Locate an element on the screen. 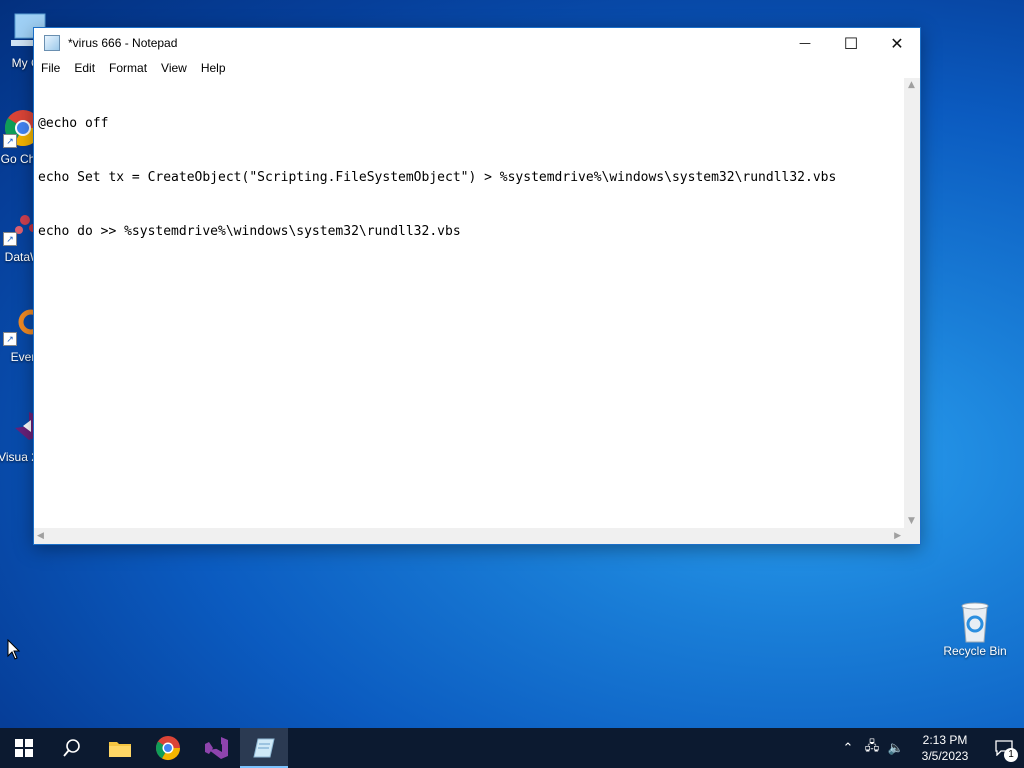 This screenshot has height=768, width=1024. taskbar-file-explorer is located at coordinates (120, 748).